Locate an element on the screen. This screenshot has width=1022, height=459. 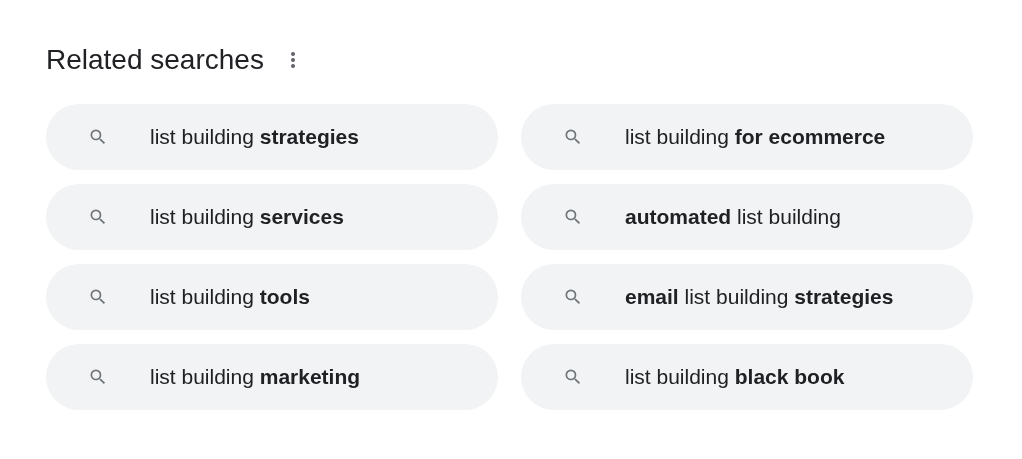
related-search-chip: list building services is located at coordinates (272, 217).